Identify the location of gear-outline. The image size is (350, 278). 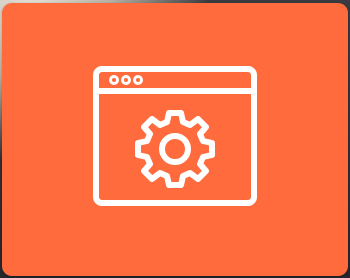
(175, 149).